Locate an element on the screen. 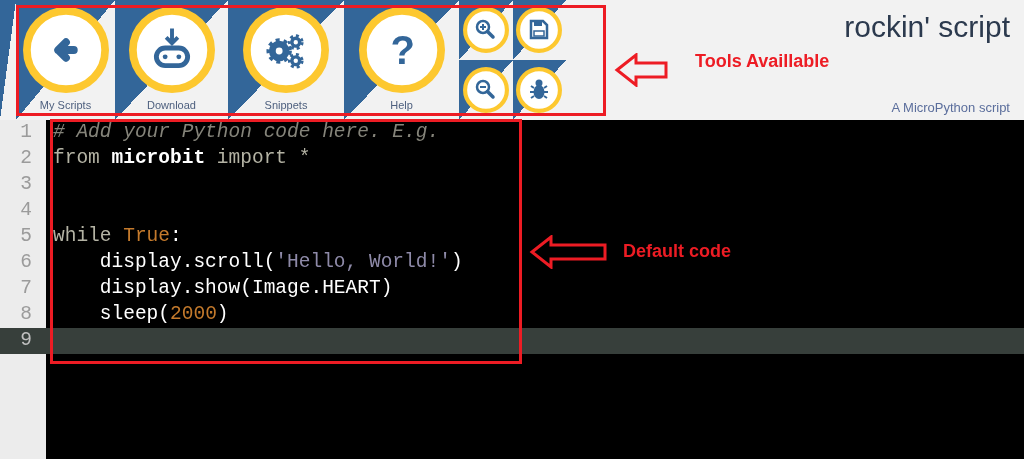  question-mark: ? is located at coordinates (402, 50).